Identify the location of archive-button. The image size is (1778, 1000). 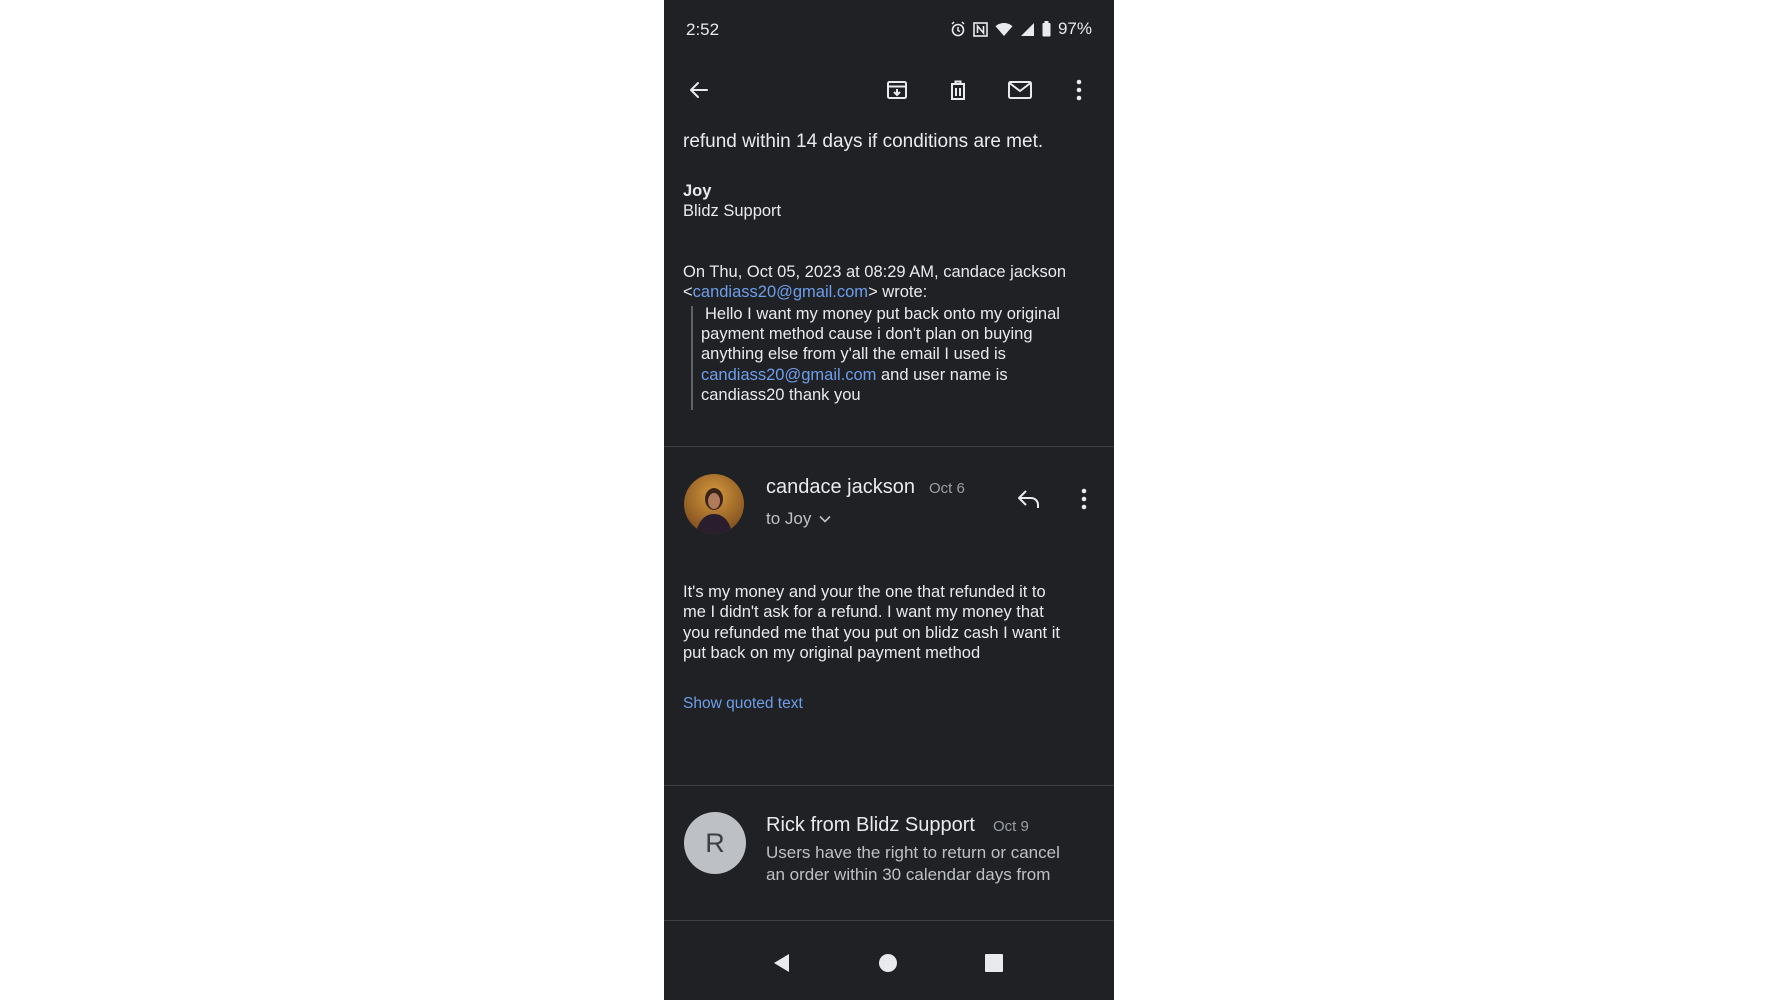
(897, 90).